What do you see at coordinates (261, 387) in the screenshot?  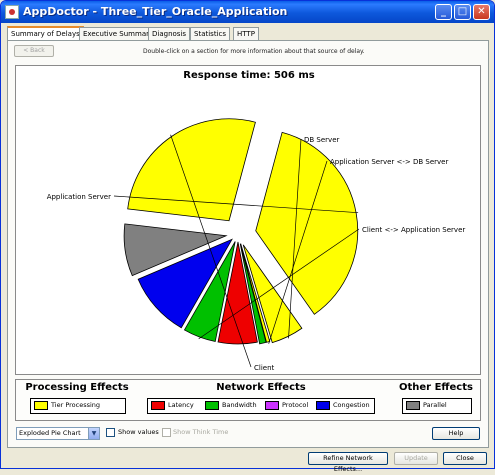 I see `legend-network-title: Network Effects` at bounding box center [261, 387].